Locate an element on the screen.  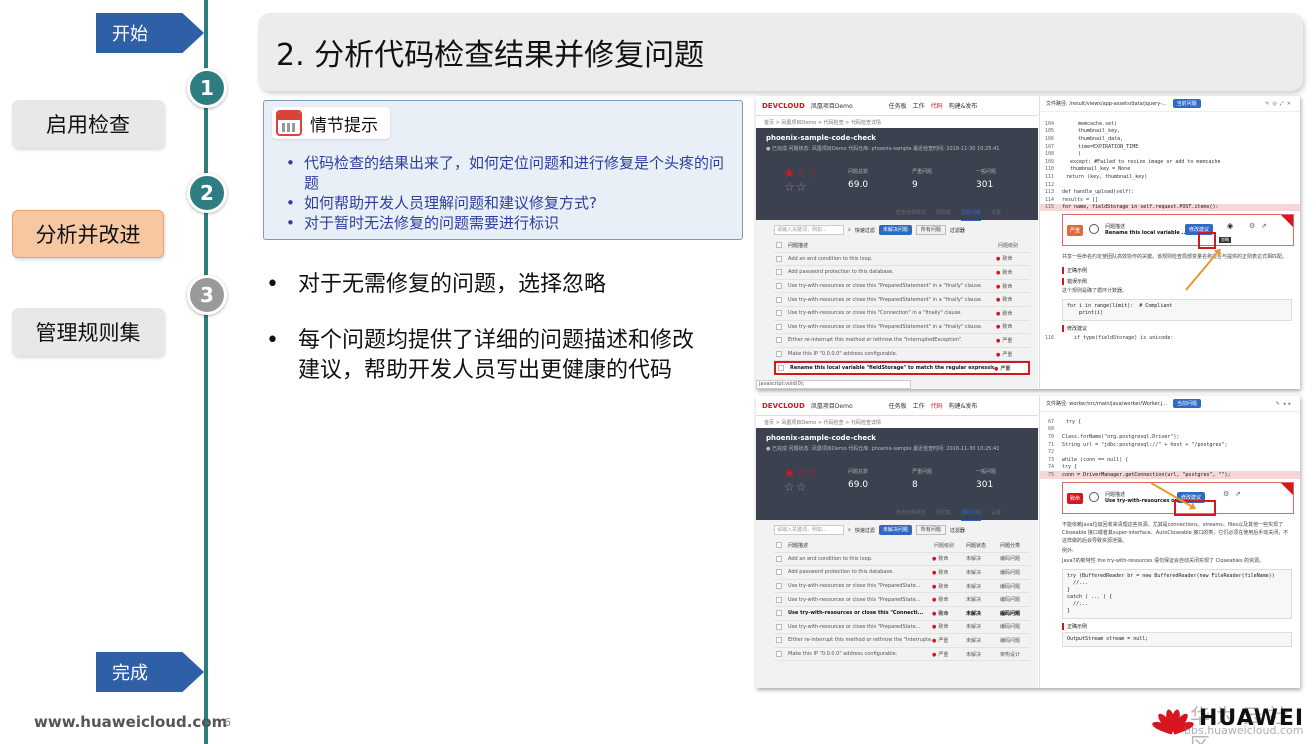
issue-filter-bar: 请输入关键词，例如... ⌕ 快速过滤 未解决问题 所有问题 过滤器 is located at coordinates (901, 530).